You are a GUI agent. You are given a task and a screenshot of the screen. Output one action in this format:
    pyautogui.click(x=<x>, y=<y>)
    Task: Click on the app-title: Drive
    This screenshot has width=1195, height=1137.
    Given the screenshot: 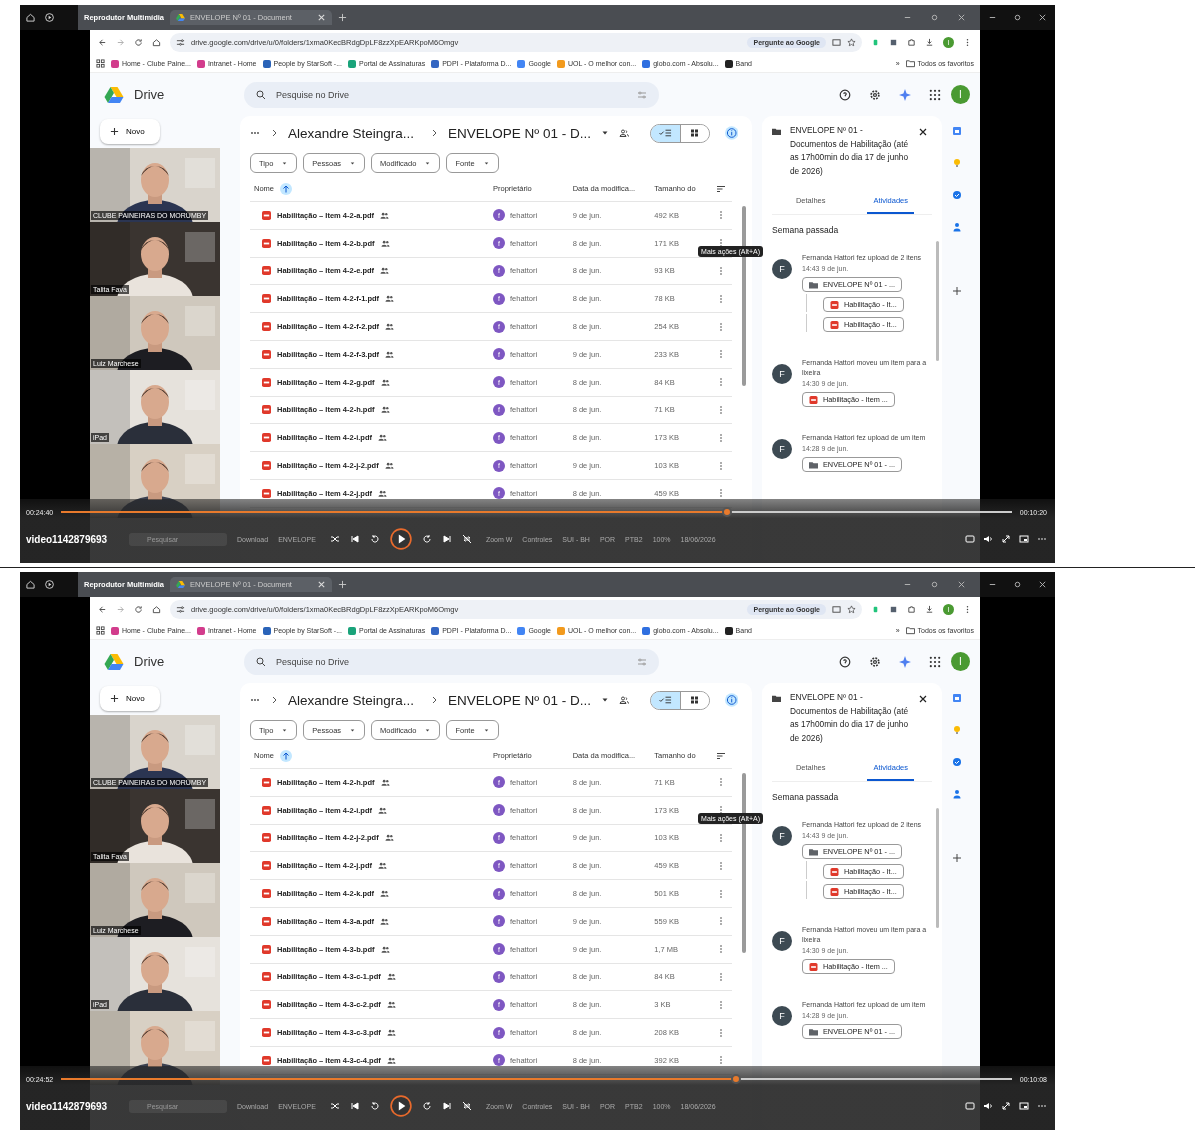 What is the action you would take?
    pyautogui.click(x=150, y=661)
    